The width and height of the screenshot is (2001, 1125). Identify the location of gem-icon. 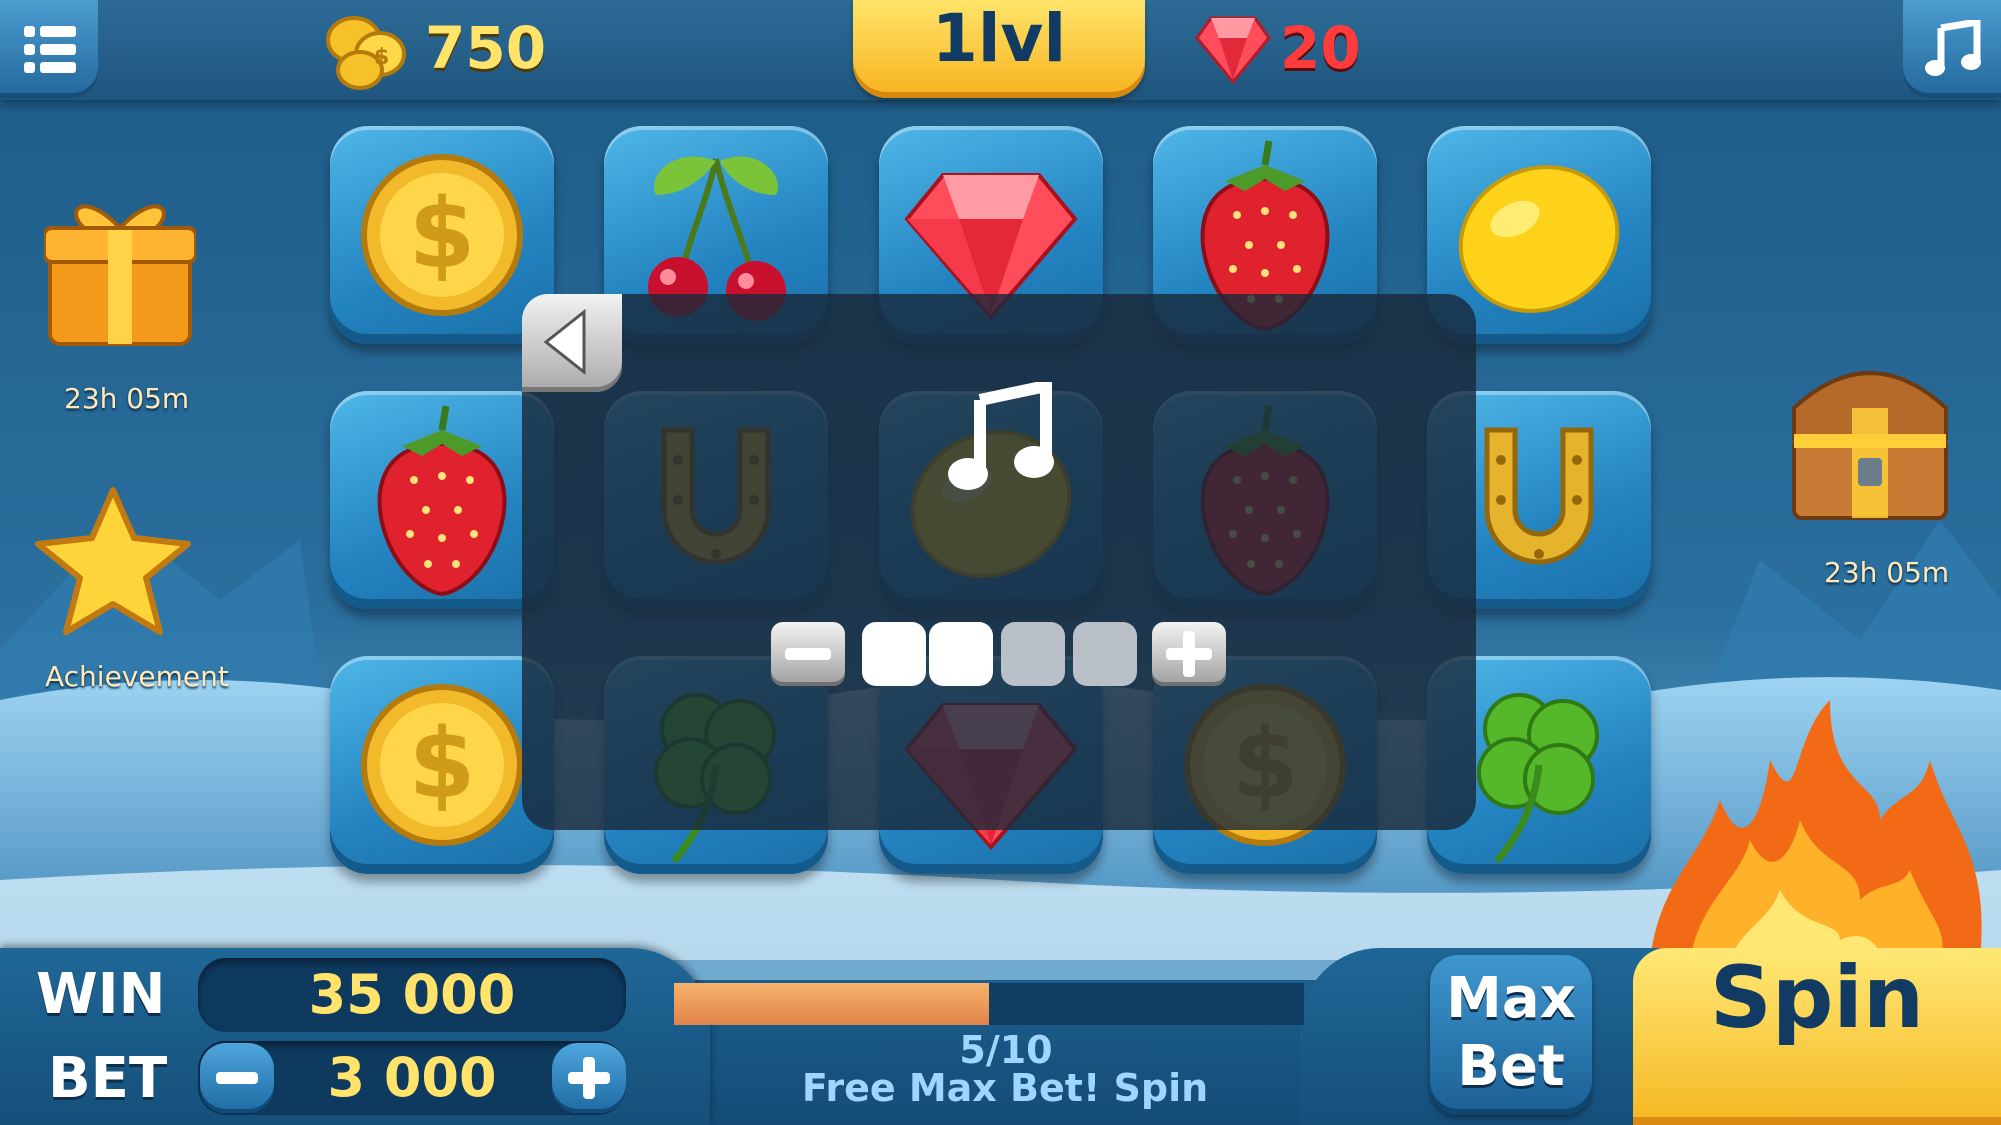
(1233, 50).